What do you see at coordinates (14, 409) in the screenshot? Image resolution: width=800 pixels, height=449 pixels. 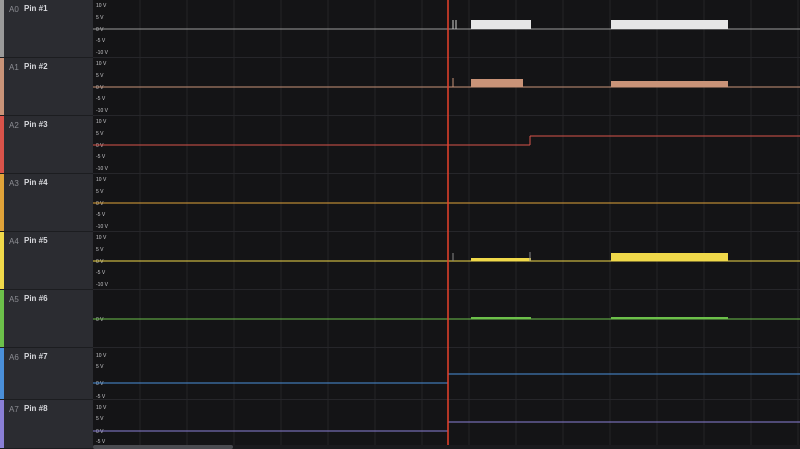 I see `channel-index: A7` at bounding box center [14, 409].